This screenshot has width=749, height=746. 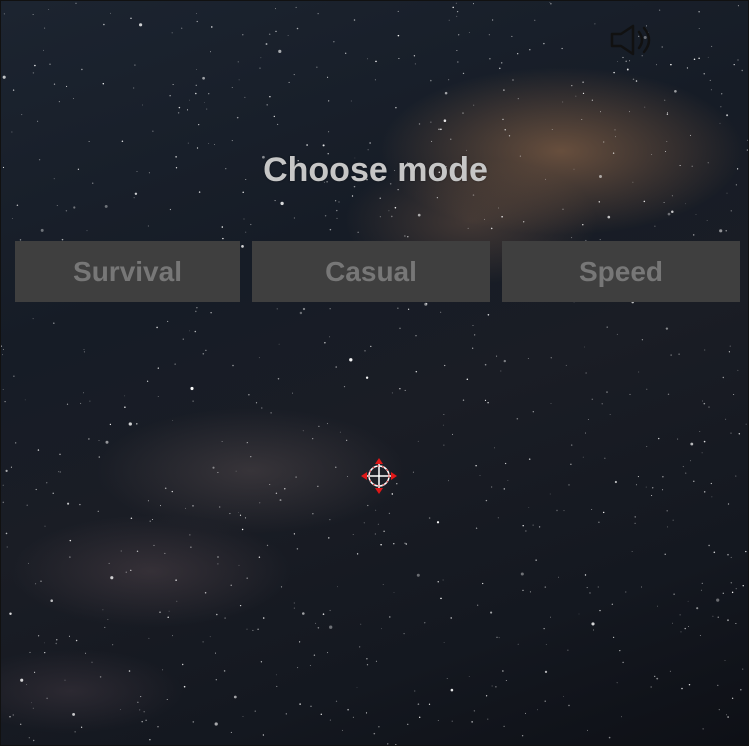 I want to click on survival-mode-button: Survival, so click(x=127, y=271).